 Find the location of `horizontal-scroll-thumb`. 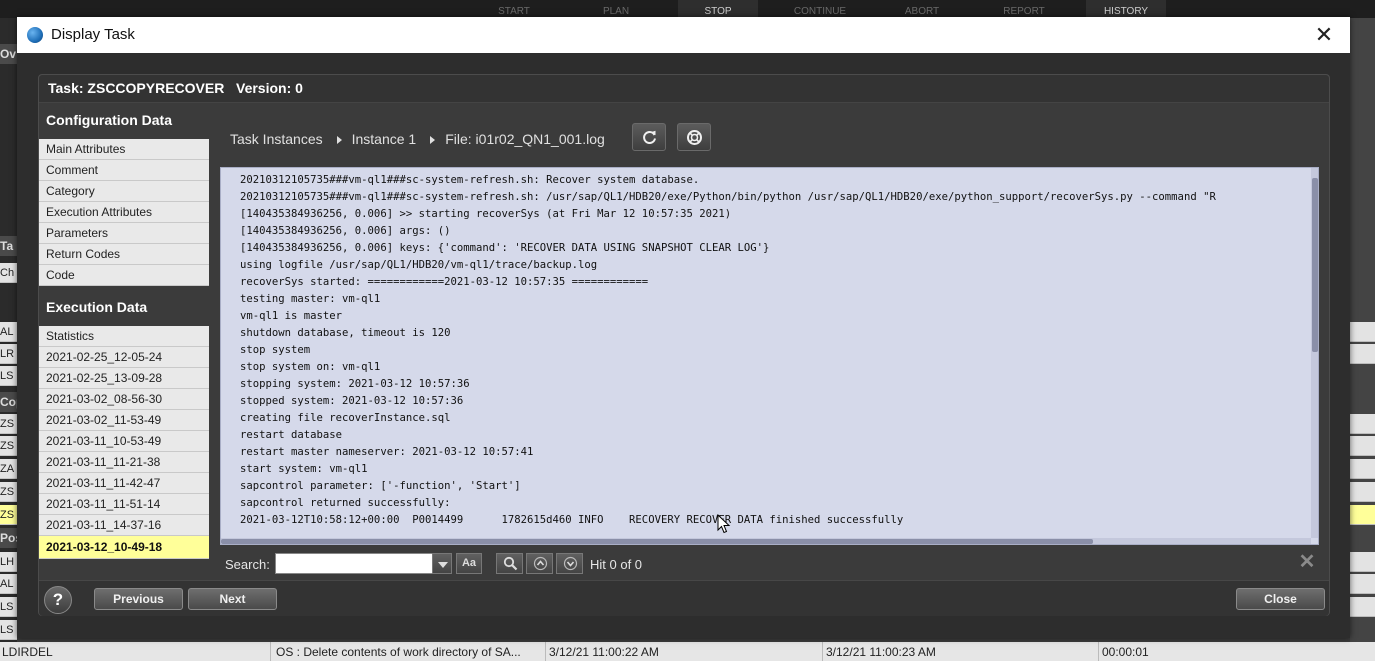

horizontal-scroll-thumb is located at coordinates (657, 541).